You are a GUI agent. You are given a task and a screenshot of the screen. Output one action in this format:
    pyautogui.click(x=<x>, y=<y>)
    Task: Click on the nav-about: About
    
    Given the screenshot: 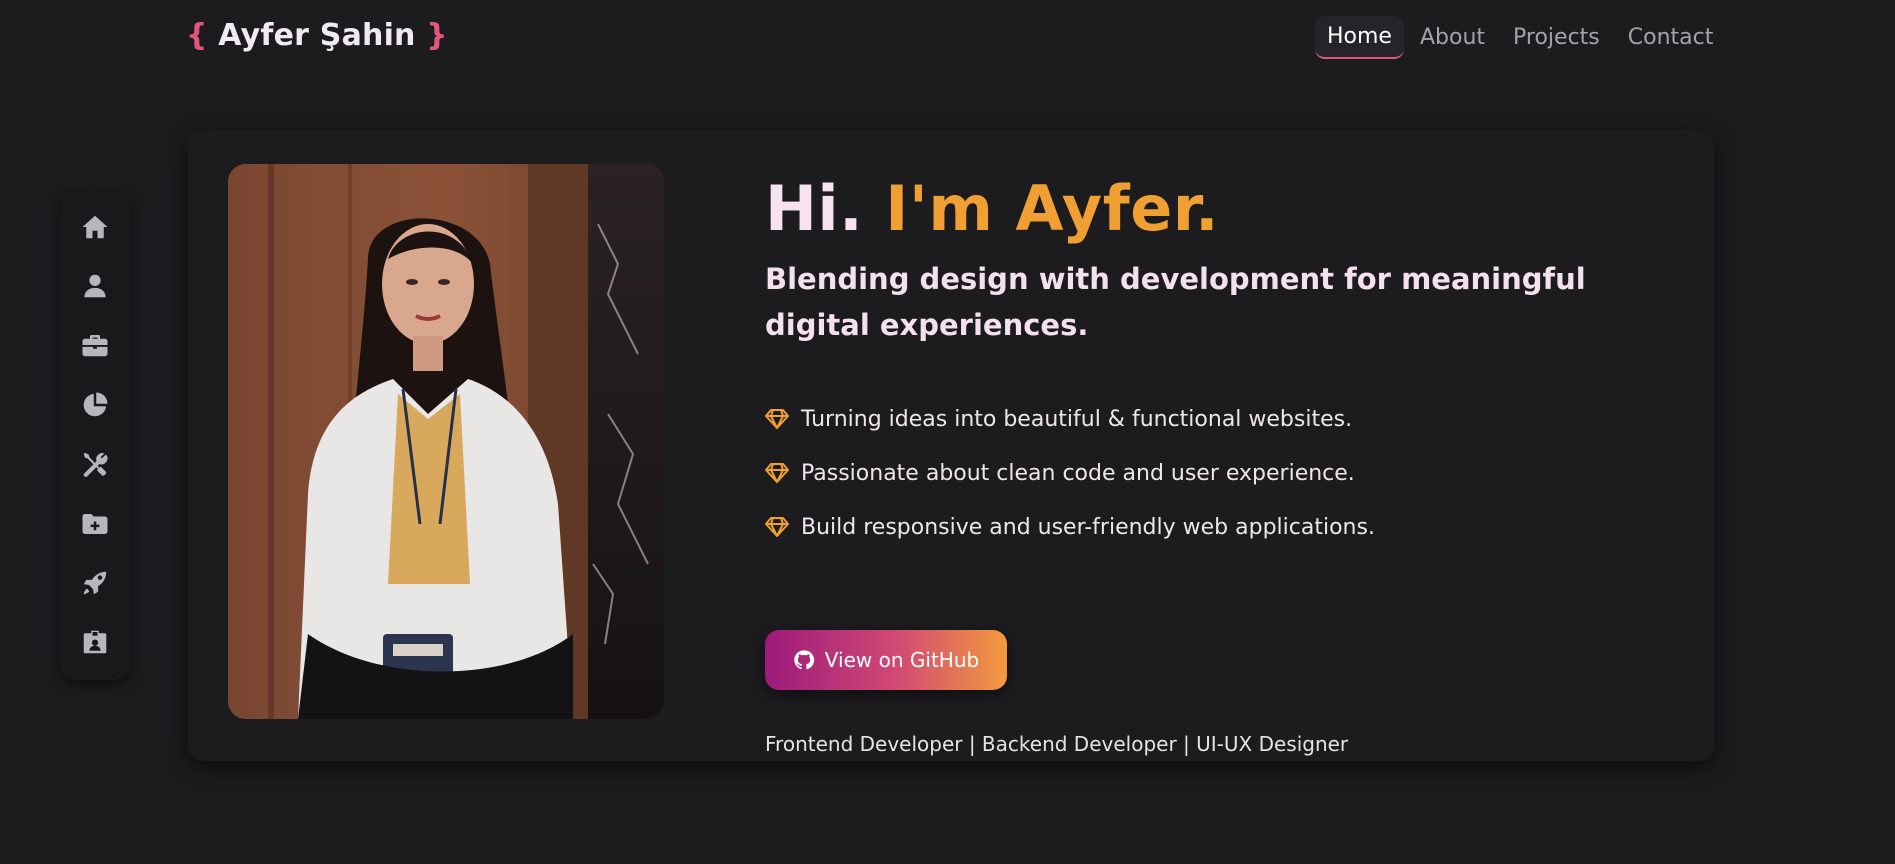 What is the action you would take?
    pyautogui.click(x=1452, y=37)
    